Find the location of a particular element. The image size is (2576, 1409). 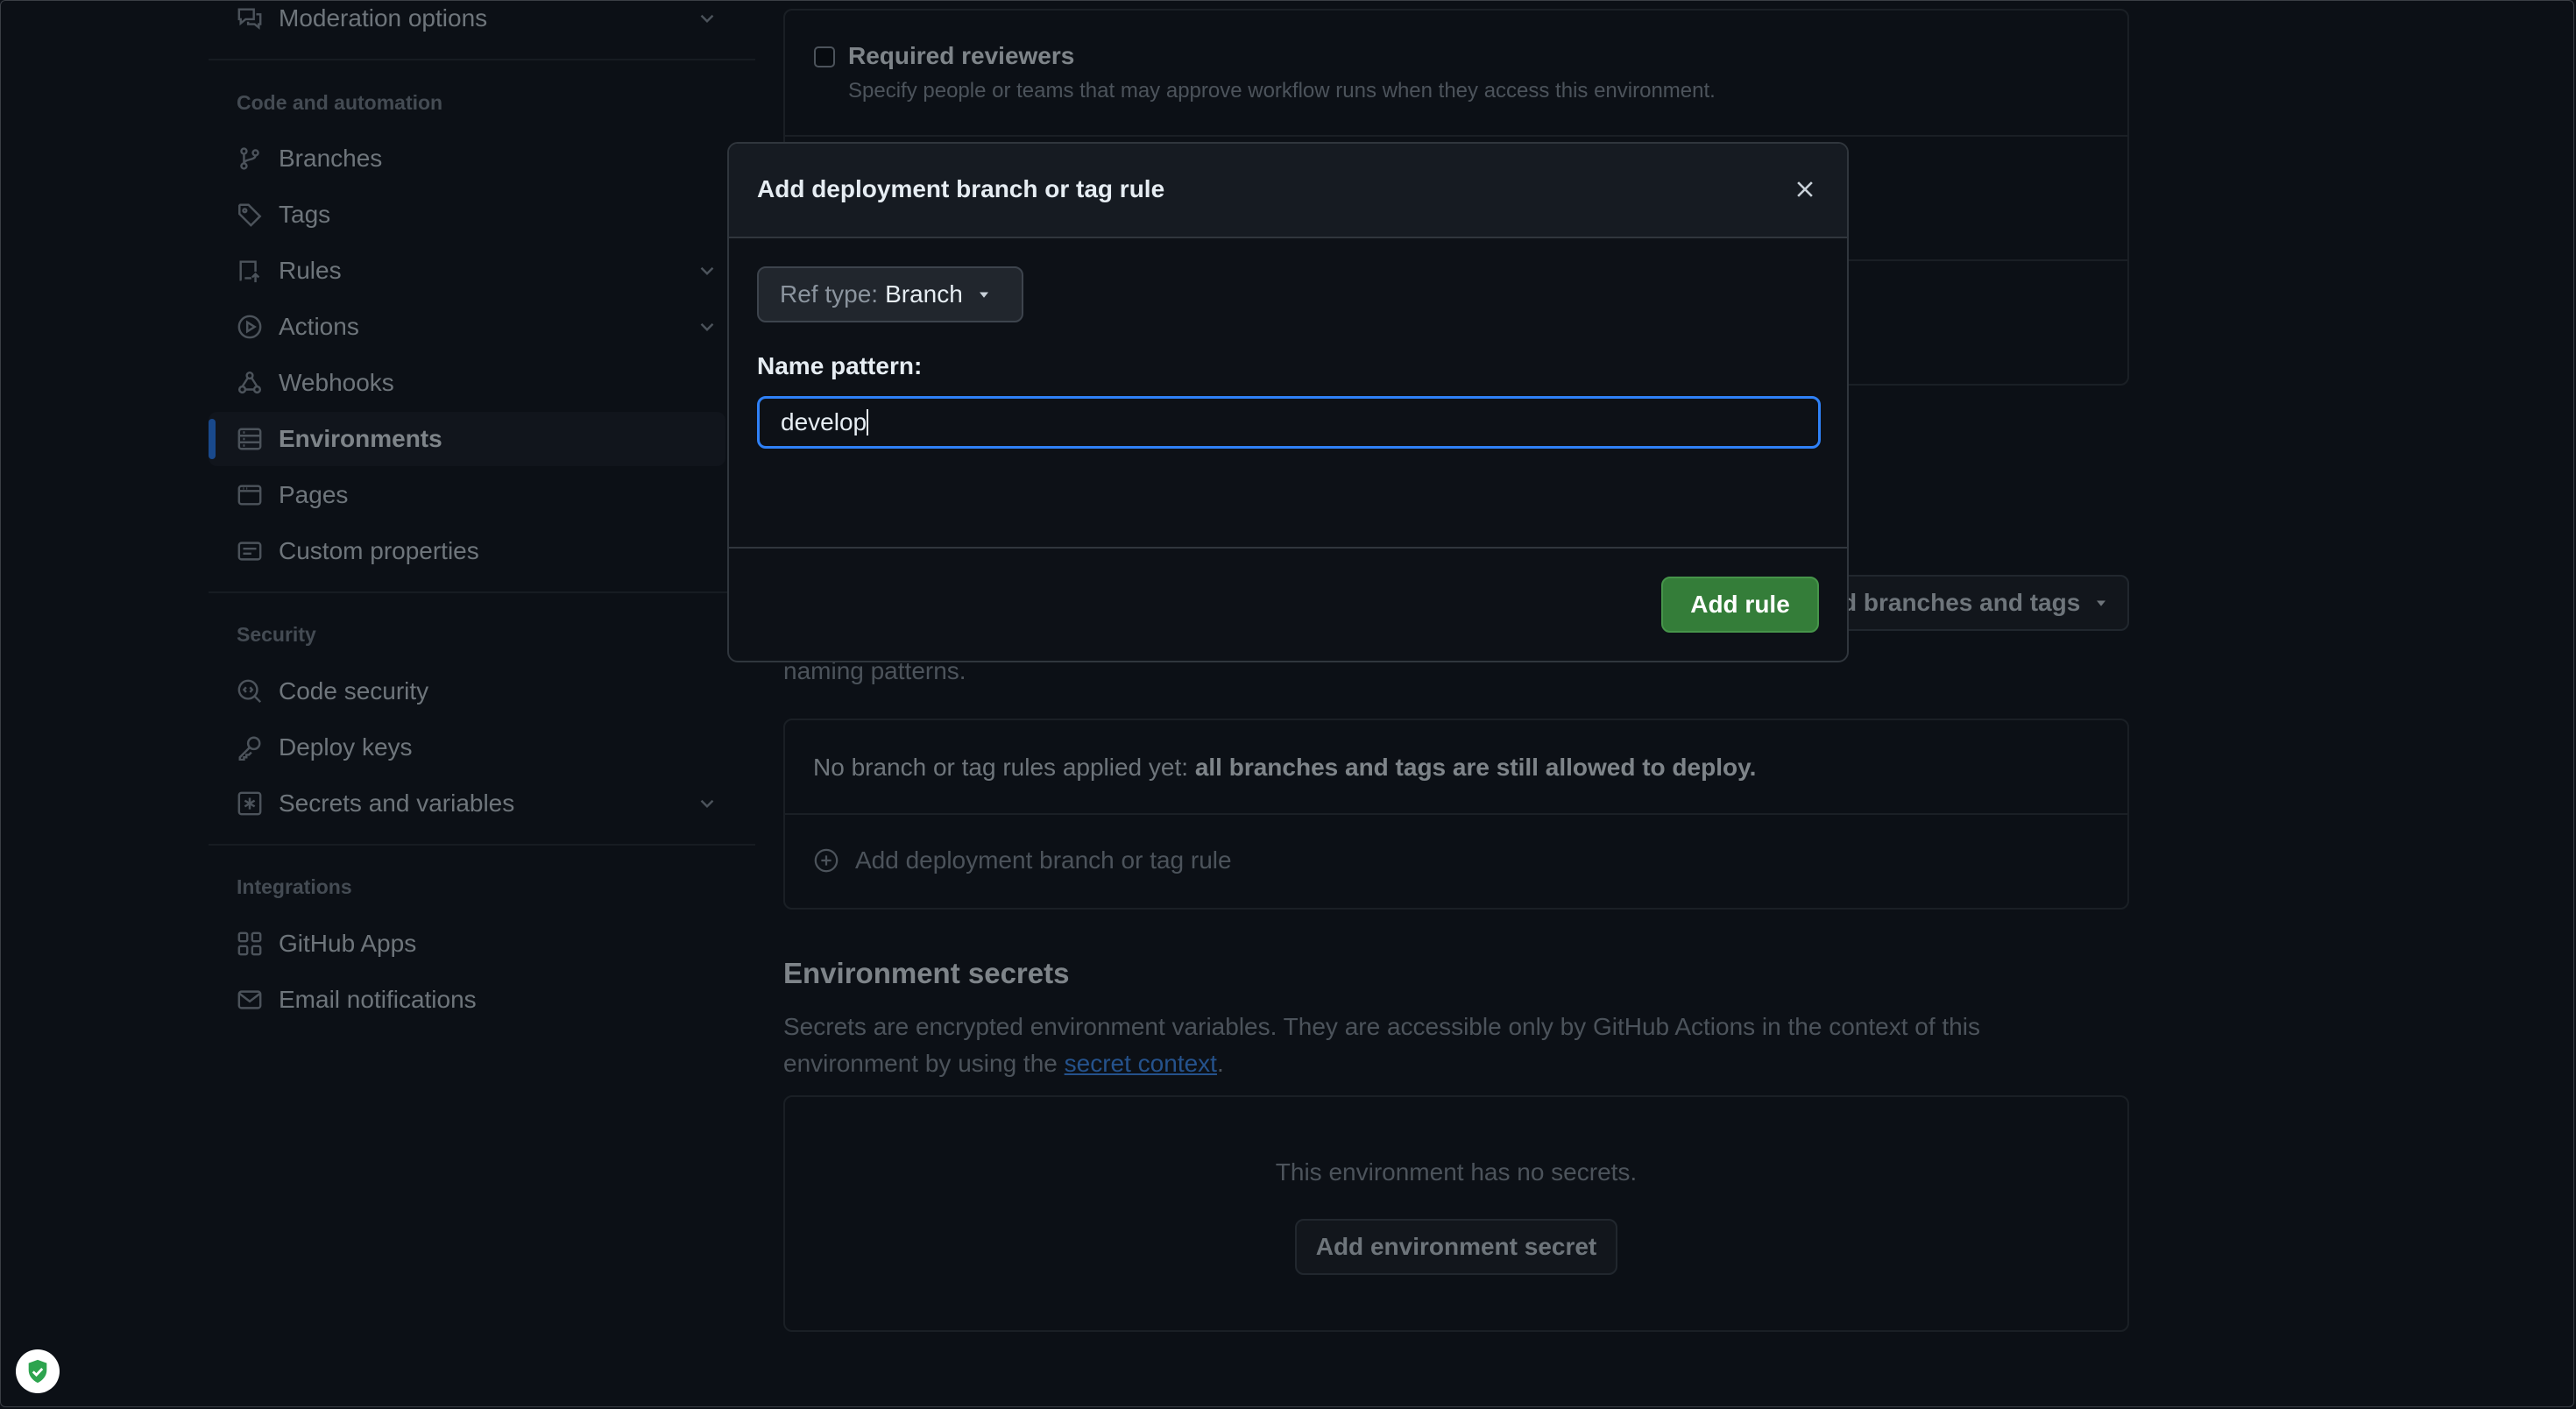

add-rule-button: Add rule is located at coordinates (1740, 605).